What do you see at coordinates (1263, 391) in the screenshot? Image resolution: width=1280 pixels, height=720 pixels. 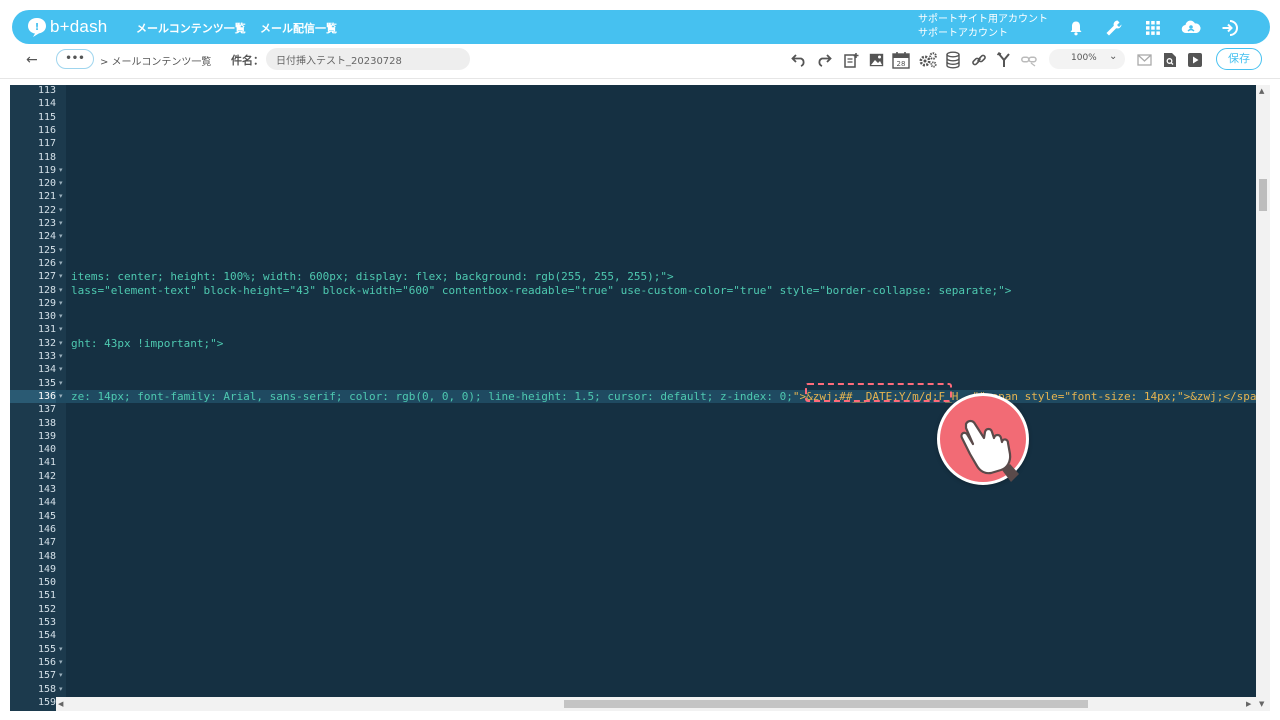 I see `vertical-scrollbar: ▲` at bounding box center [1263, 391].